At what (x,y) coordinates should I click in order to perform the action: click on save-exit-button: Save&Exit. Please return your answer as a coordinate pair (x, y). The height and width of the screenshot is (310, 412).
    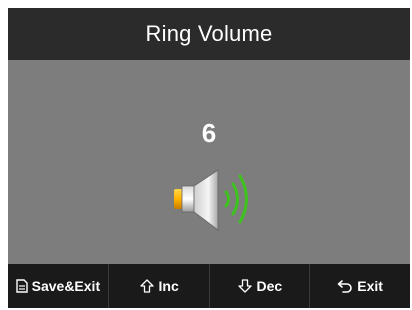
    Looking at the image, I should click on (58, 286).